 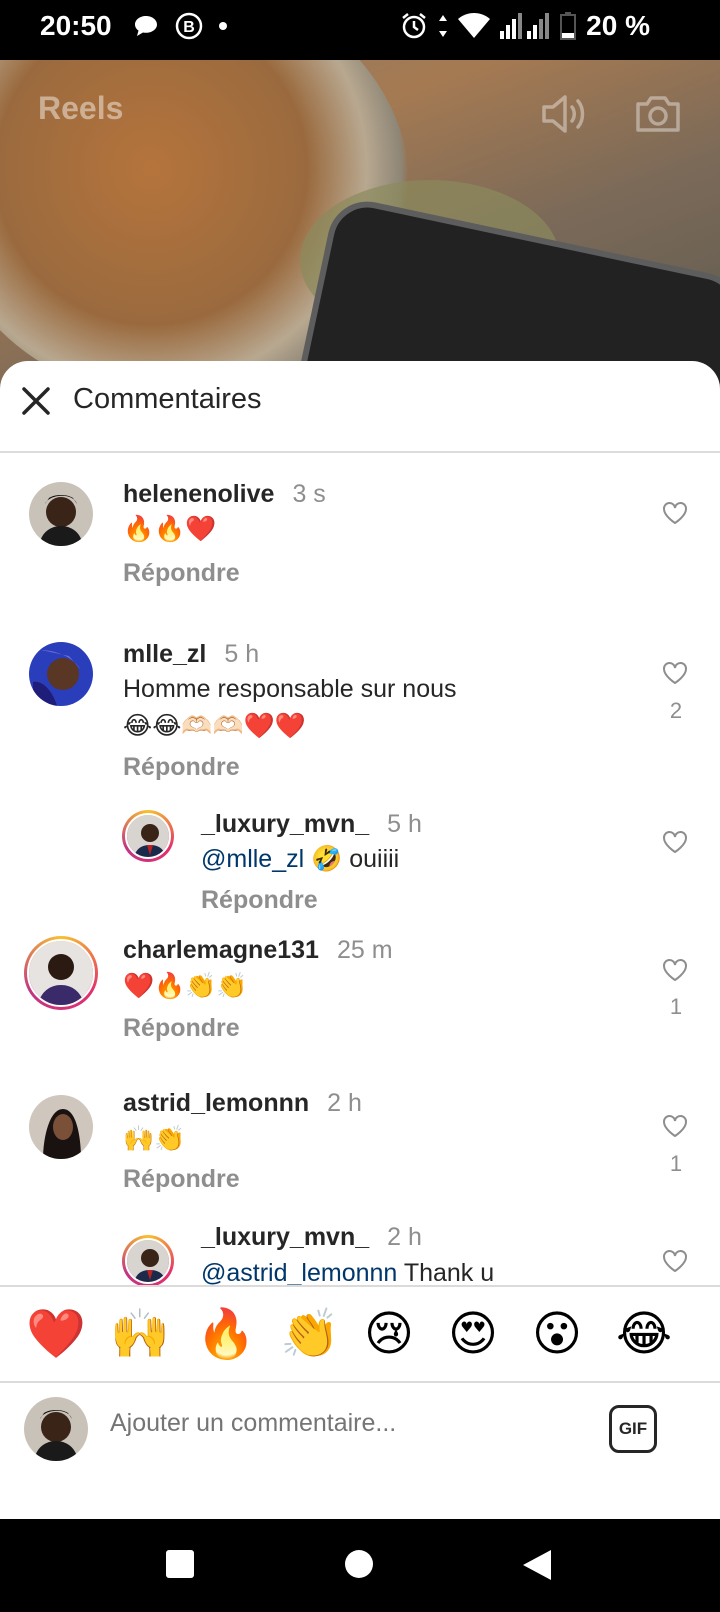 I want to click on comment-input, so click(x=340, y=1423).